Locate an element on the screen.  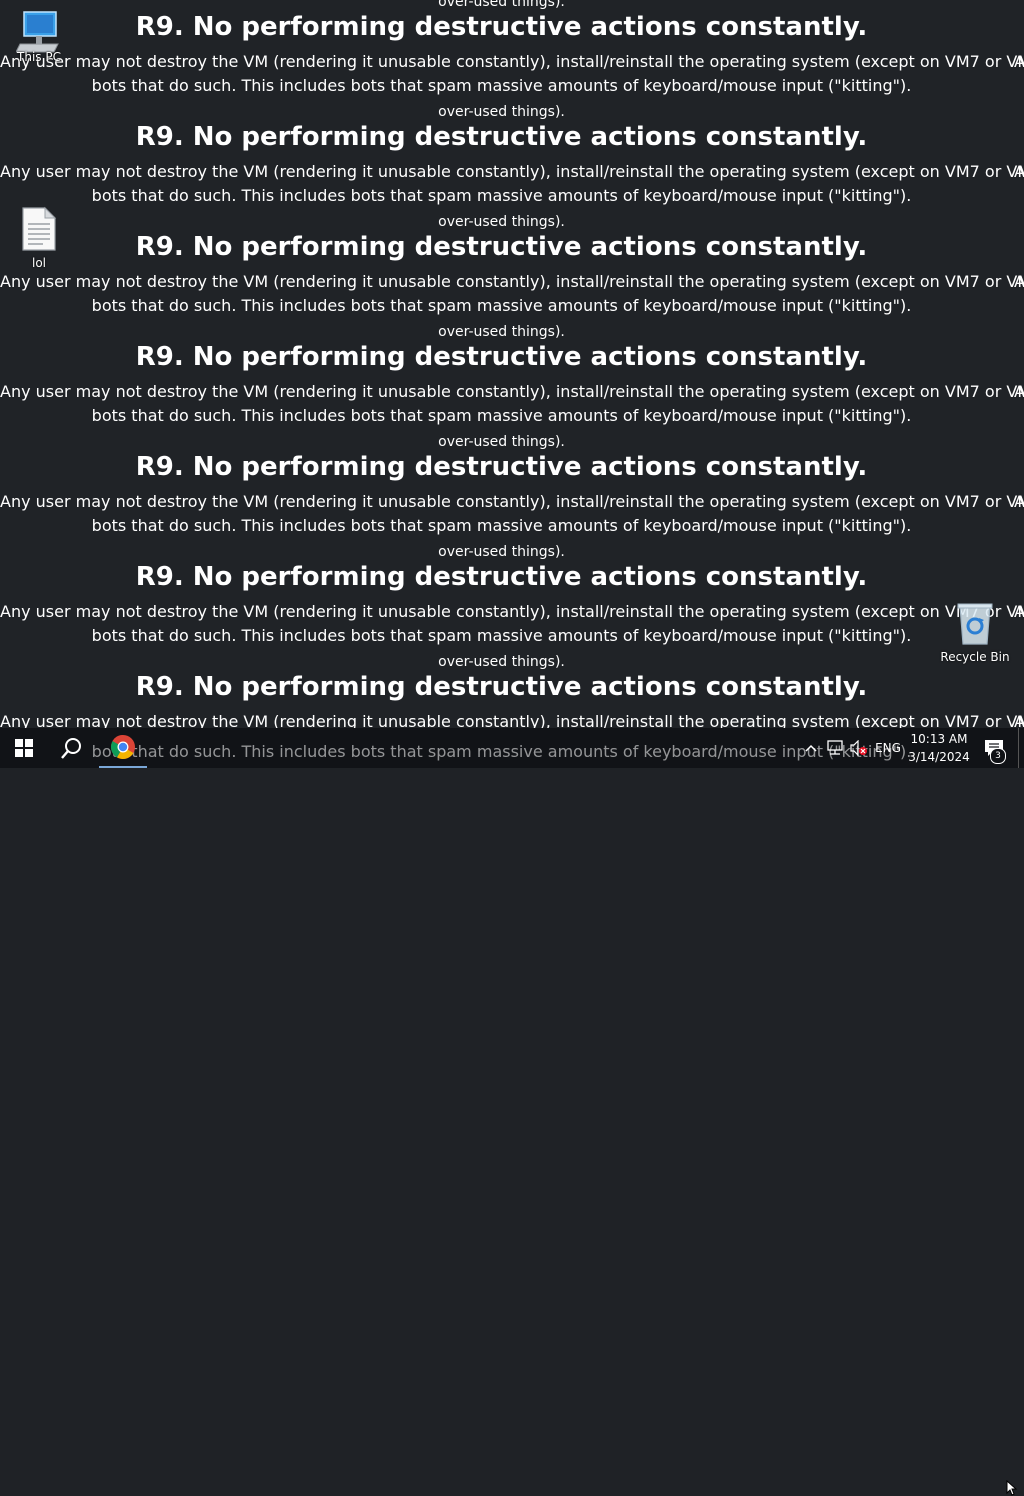
search-button is located at coordinates (72, 748).